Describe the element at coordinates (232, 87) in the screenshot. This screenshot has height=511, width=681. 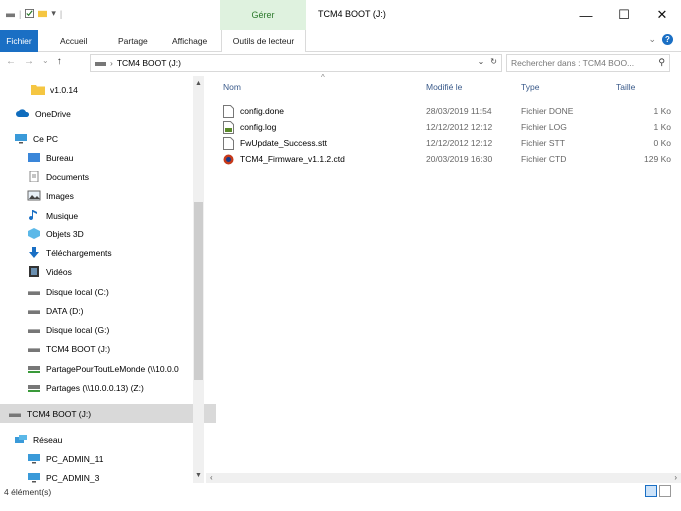
I see `column-header-name: Nom` at that location.